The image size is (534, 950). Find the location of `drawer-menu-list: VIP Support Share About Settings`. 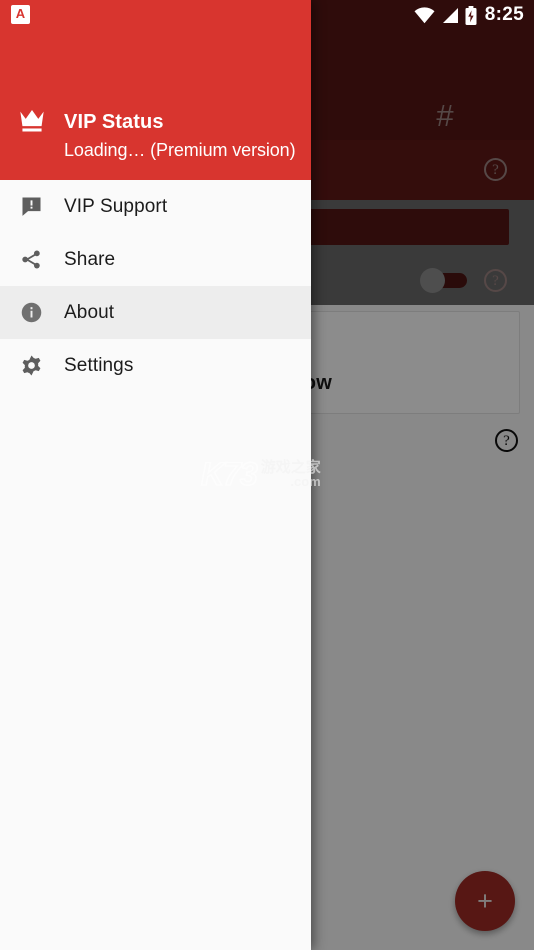

drawer-menu-list: VIP Support Share About Settings is located at coordinates (155, 286).